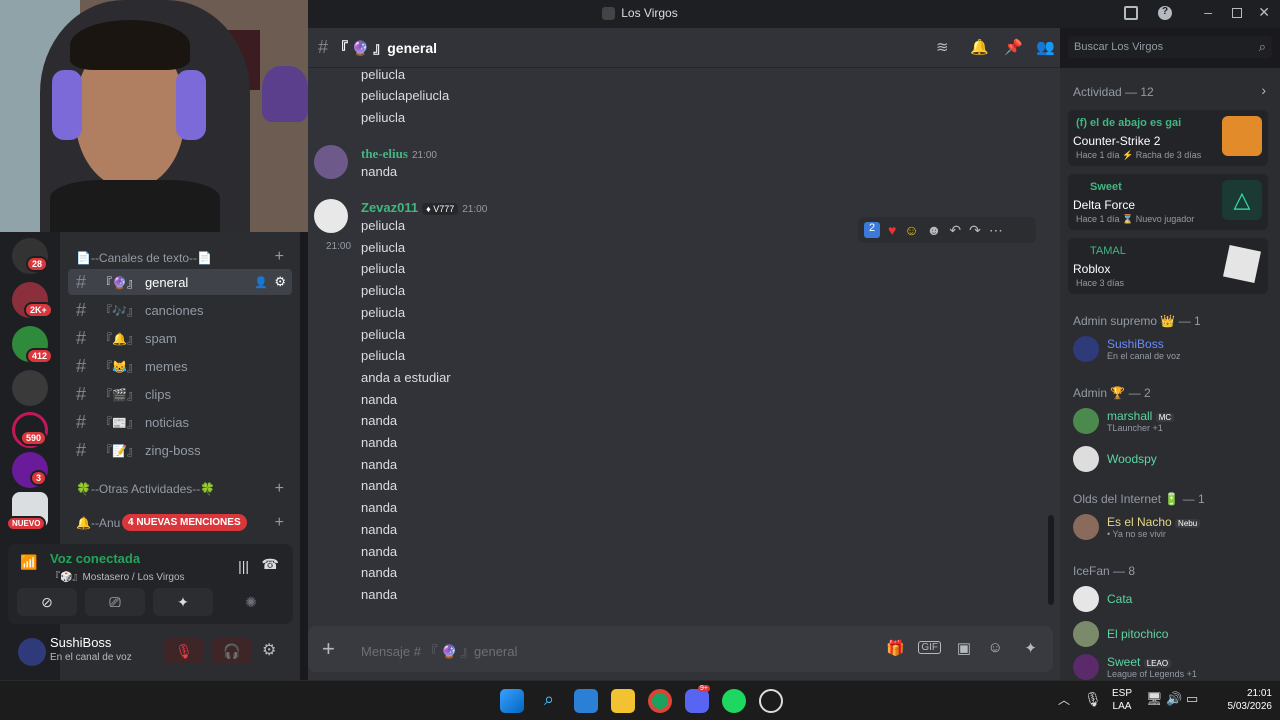  I want to click on start-icon, so click(512, 701).